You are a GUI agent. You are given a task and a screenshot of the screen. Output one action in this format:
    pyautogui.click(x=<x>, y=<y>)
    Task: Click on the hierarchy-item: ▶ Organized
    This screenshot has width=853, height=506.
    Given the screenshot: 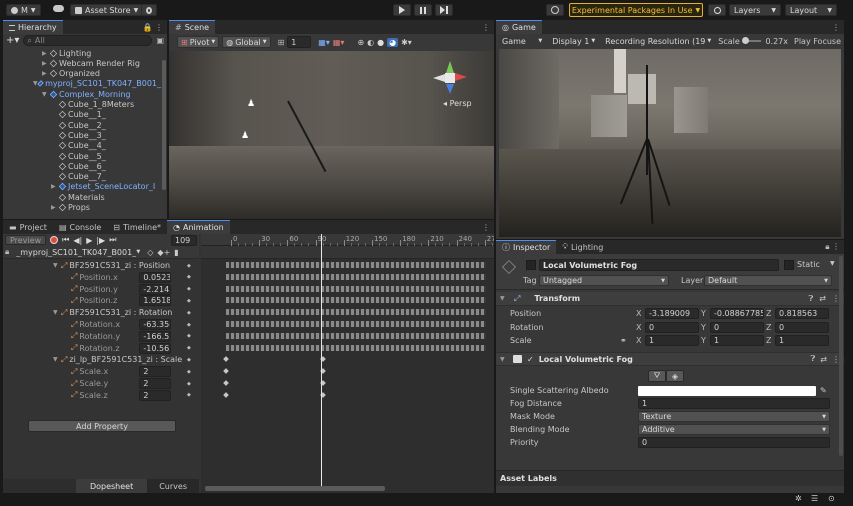 What is the action you would take?
    pyautogui.click(x=82, y=74)
    